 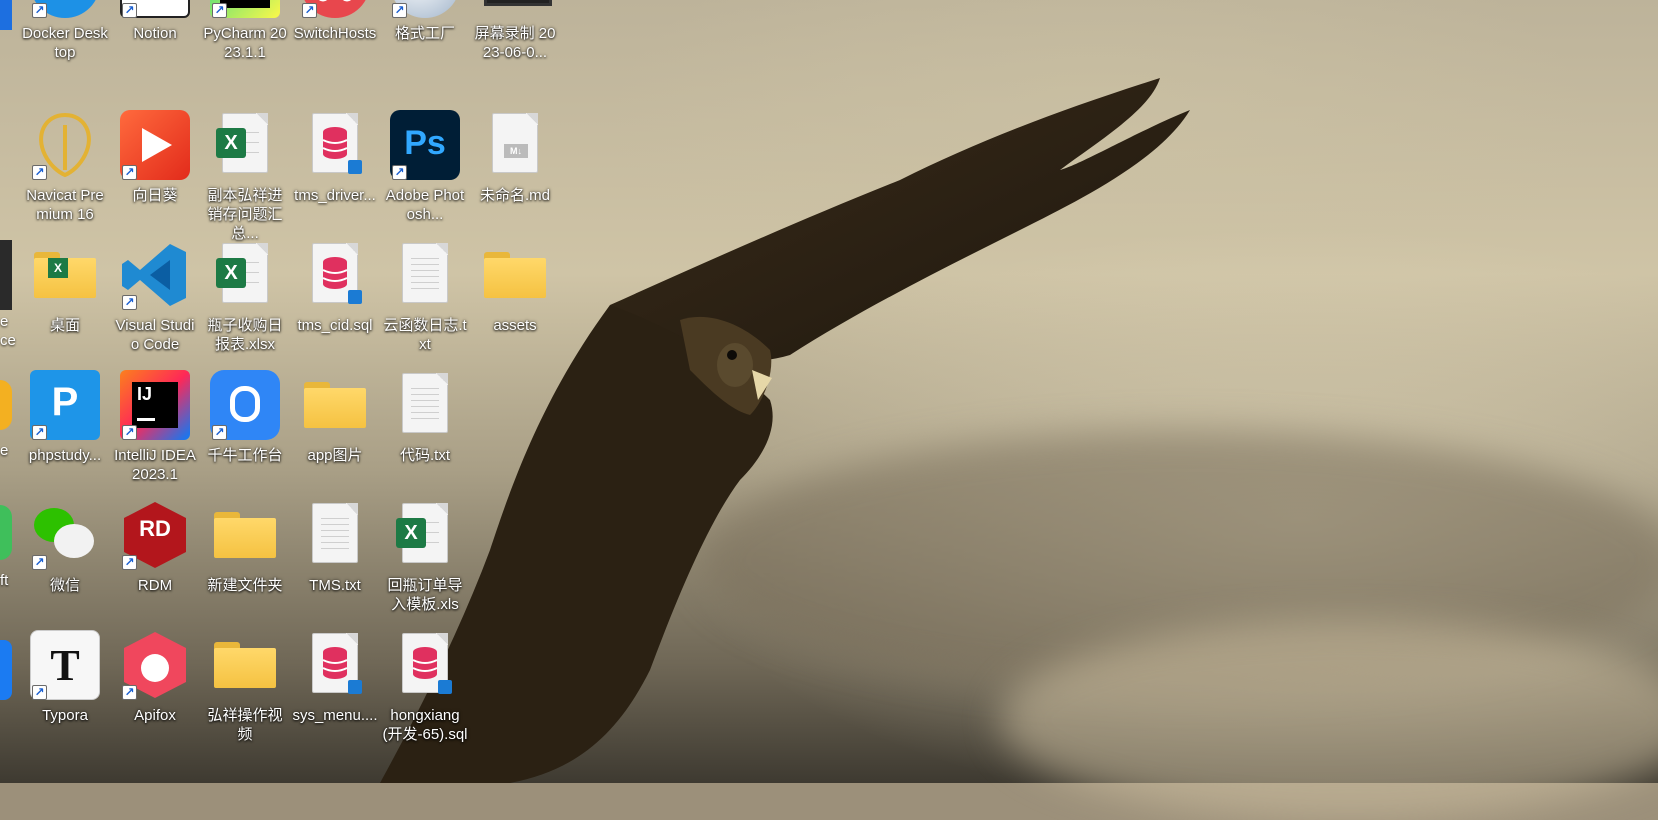 What do you see at coordinates (155, 465) in the screenshot?
I see `desktop-icon-label: IntelliJ IDEA 2023.1` at bounding box center [155, 465].